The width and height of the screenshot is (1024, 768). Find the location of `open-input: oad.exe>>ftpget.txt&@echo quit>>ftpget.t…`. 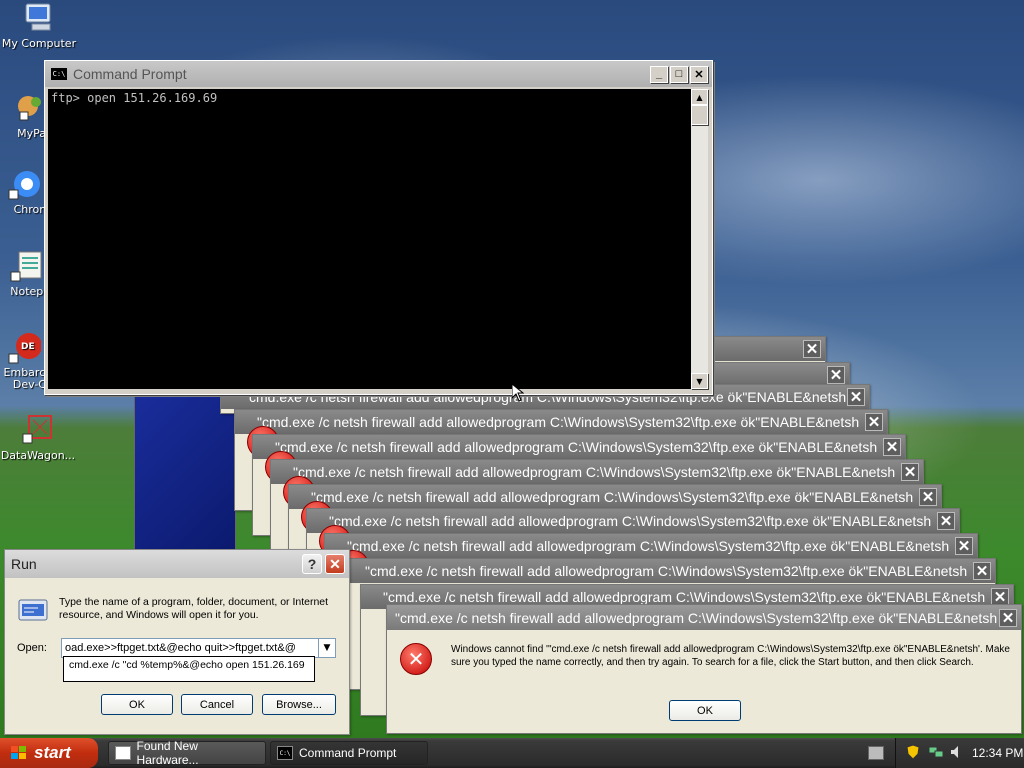

open-input: oad.exe>>ftpget.txt&@echo quit>>ftpget.t… is located at coordinates (190, 648).